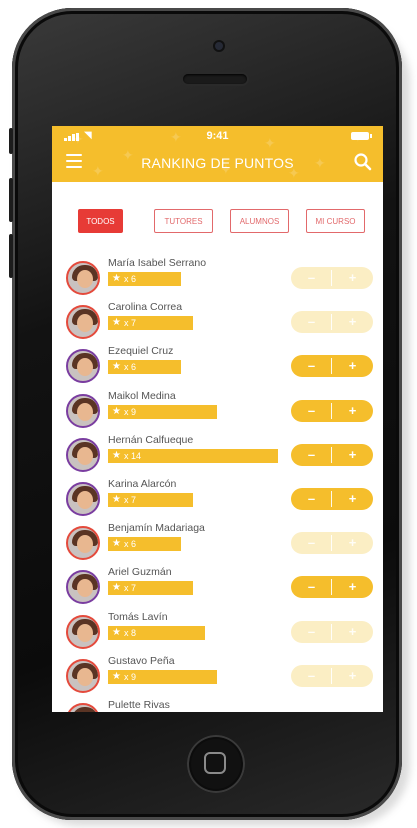  What do you see at coordinates (217, 411) in the screenshot?
I see `ranking-row: Maikol Medina ★ x 9 – +` at bounding box center [217, 411].